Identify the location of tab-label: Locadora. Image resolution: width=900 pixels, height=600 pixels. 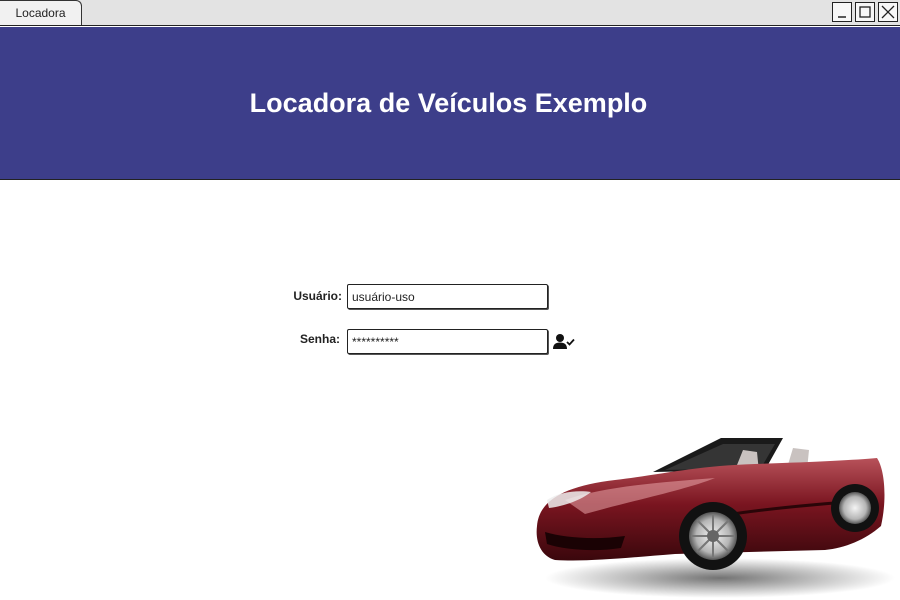
(40, 13).